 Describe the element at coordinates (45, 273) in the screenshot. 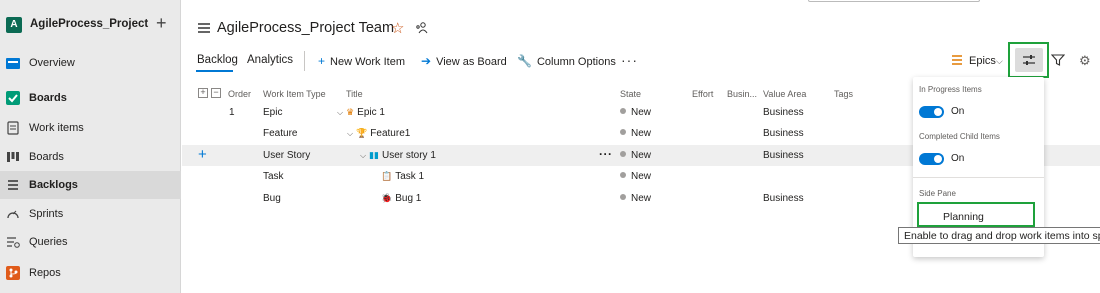

I see `nav-label: Repos` at that location.